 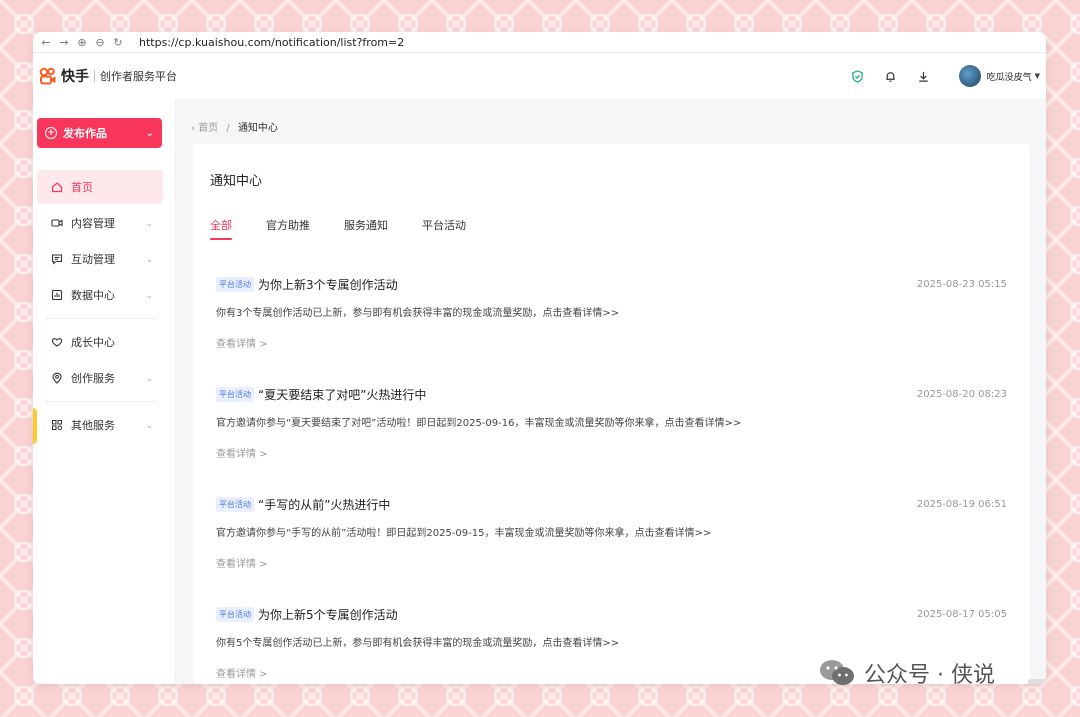 I want to click on sidebar-item-creation: 创作服务 ⌄, so click(x=100, y=378).